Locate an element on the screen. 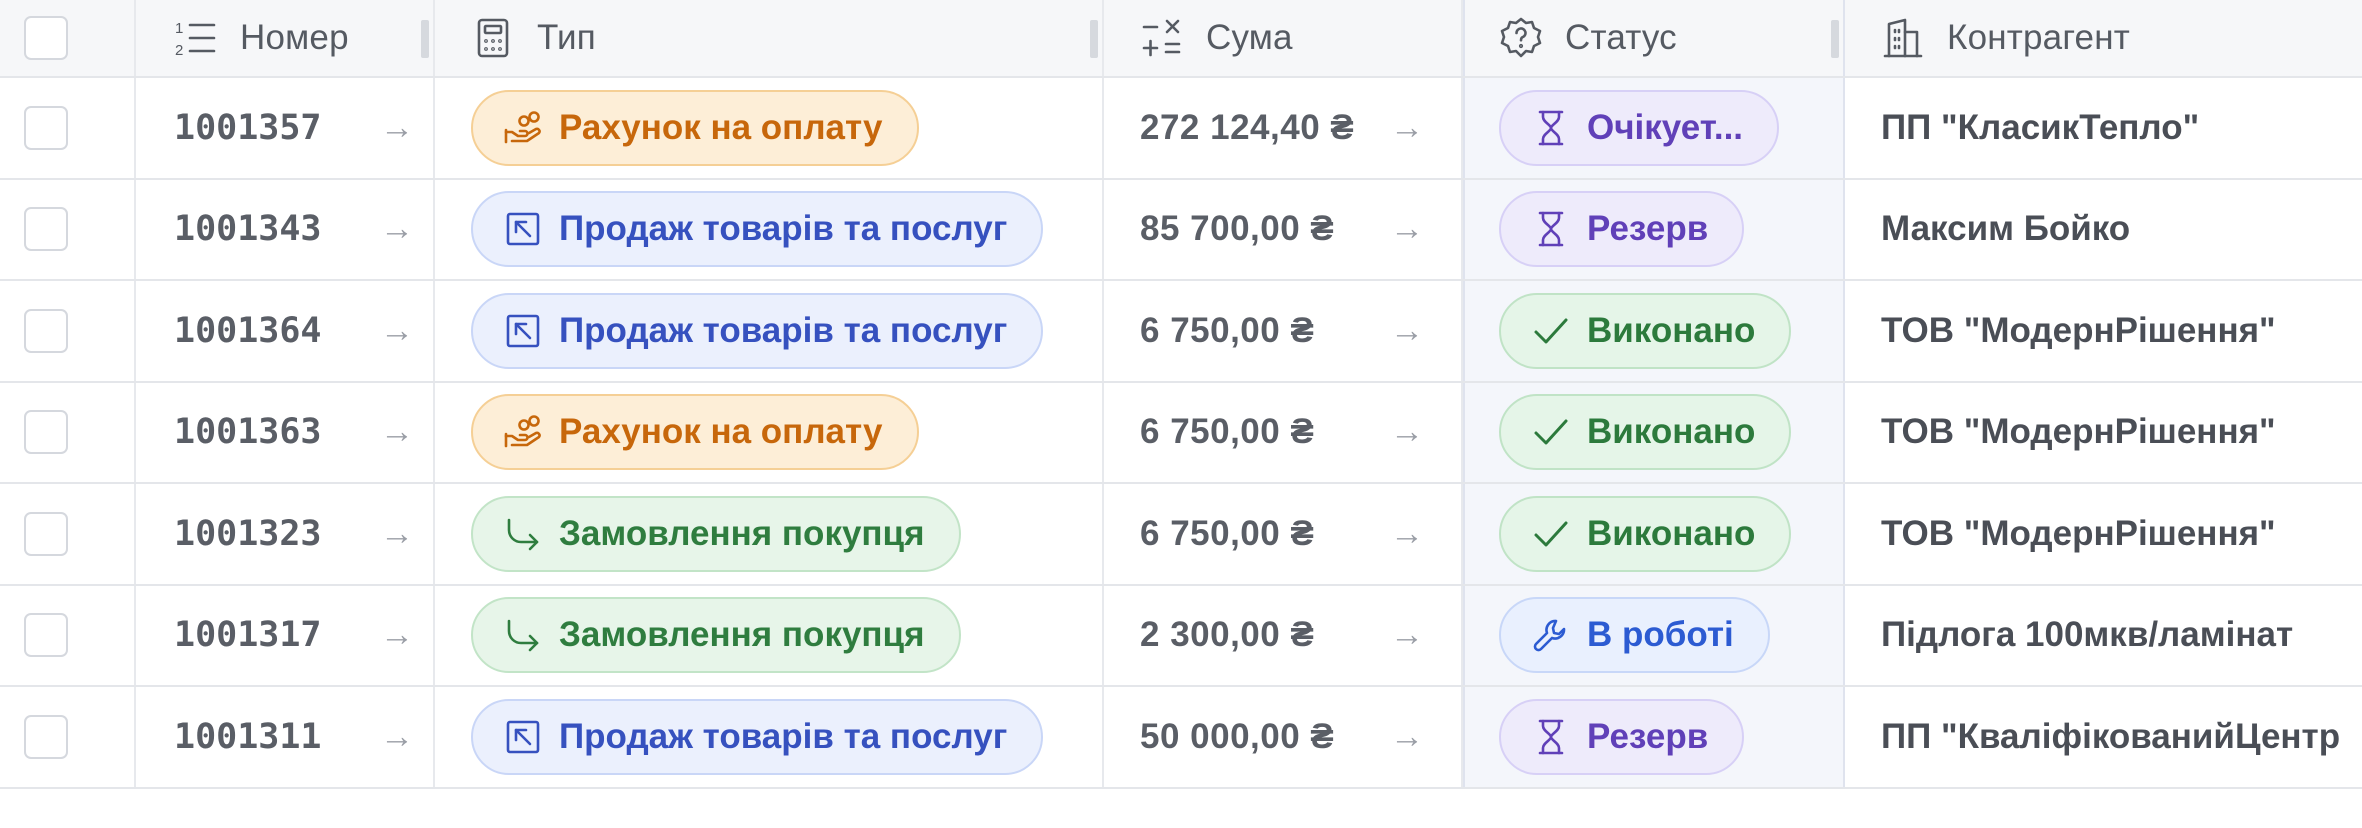  number-cell: 1001343 → is located at coordinates (285, 229).